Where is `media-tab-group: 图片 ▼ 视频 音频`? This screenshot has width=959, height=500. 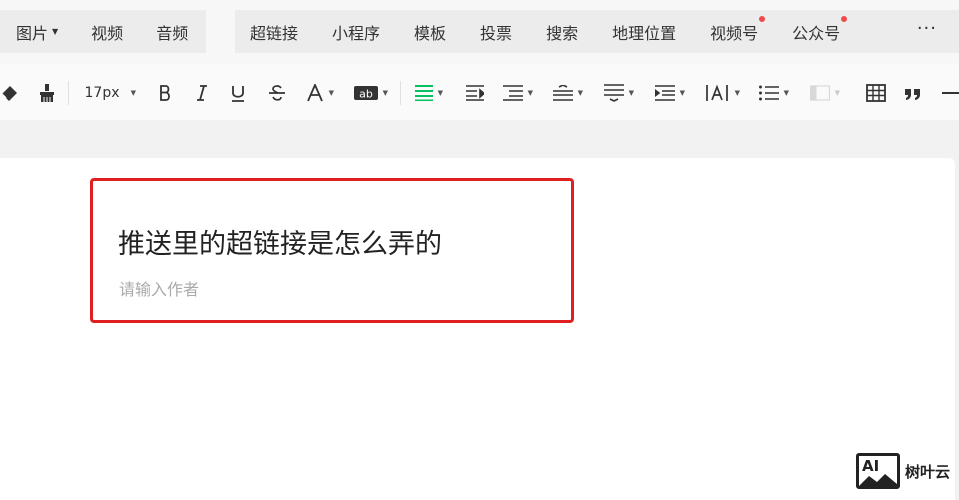
media-tab-group: 图片 ▼ 视频 音频 is located at coordinates (103, 31).